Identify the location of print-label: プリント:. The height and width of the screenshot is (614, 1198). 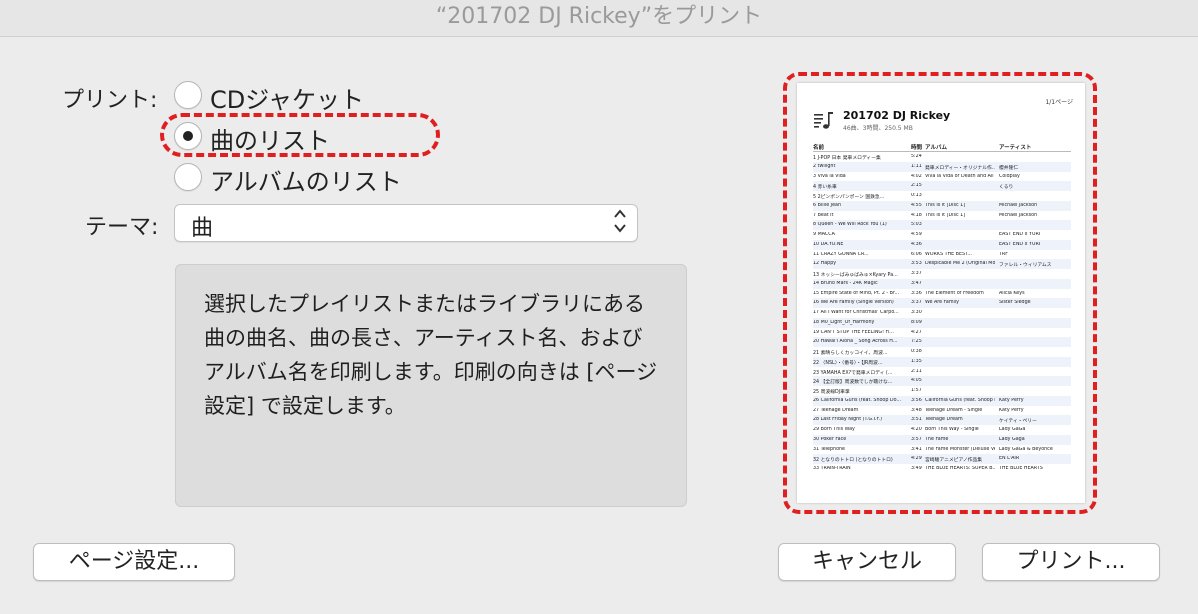
(110, 100).